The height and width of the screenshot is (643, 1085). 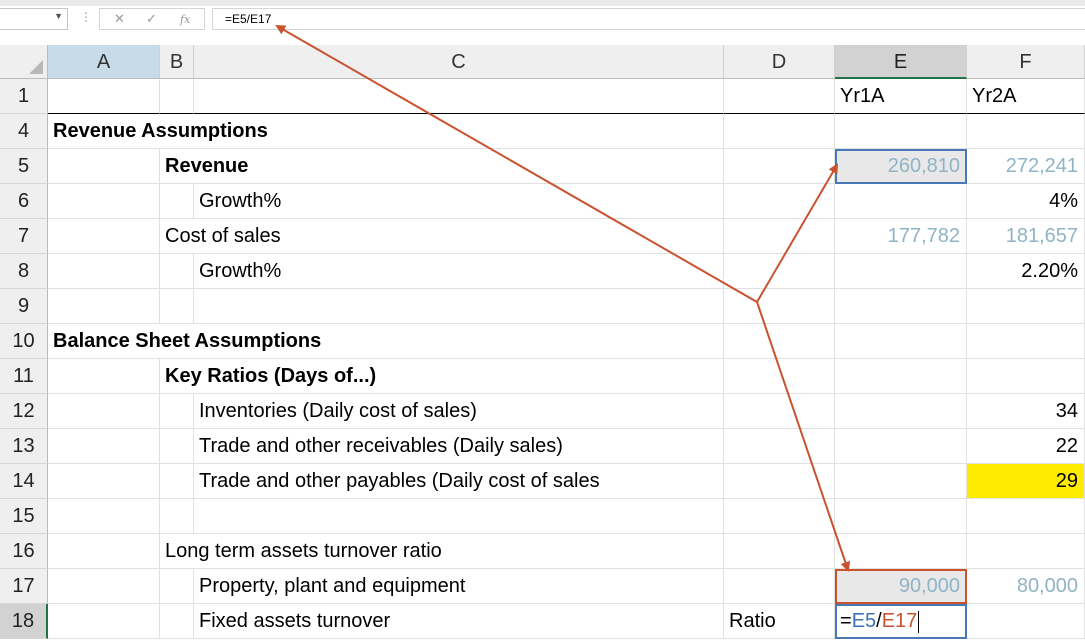 What do you see at coordinates (901, 166) in the screenshot?
I see `cell-e5: 260,810` at bounding box center [901, 166].